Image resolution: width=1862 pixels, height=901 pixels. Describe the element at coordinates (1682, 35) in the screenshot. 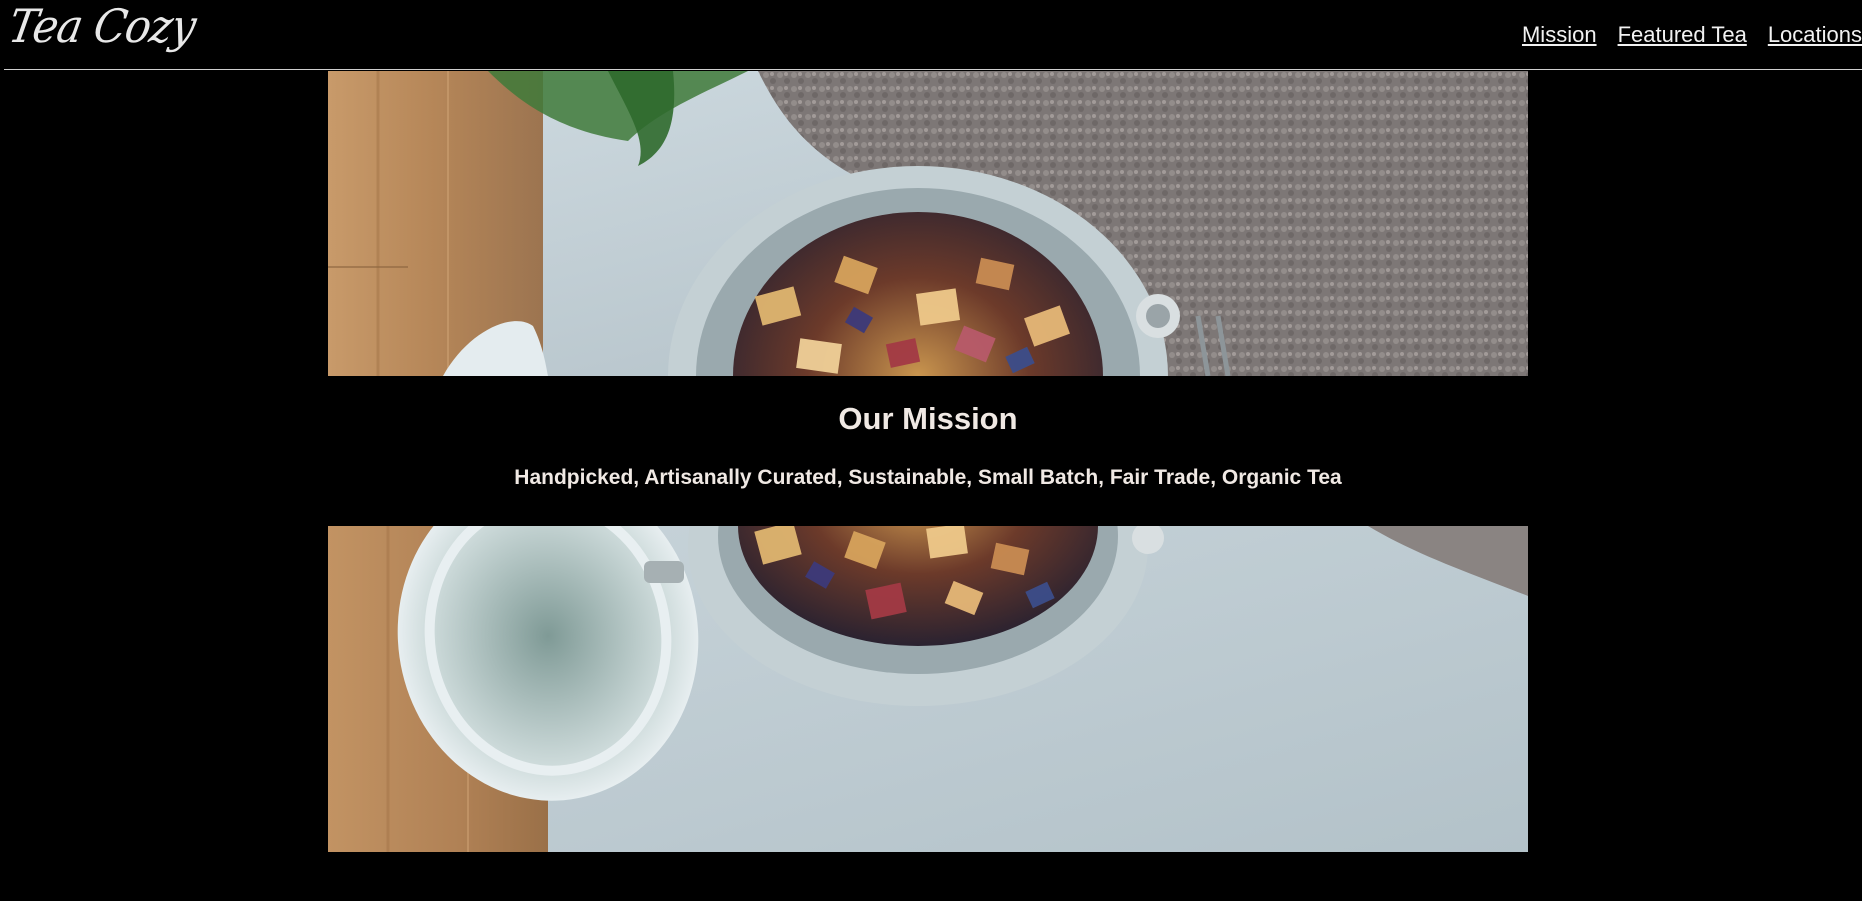

I see `nav-link-featured-tea: Featured Tea` at that location.